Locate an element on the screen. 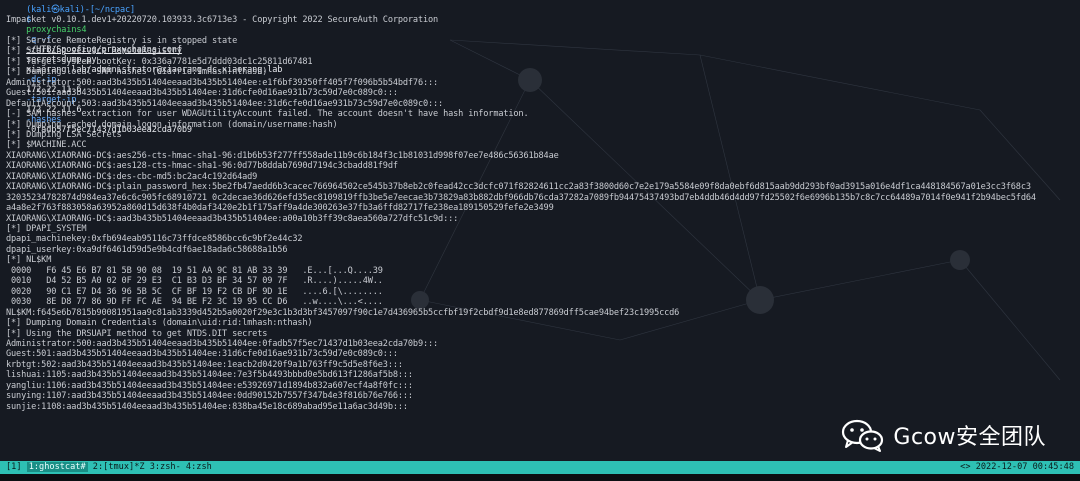 The height and width of the screenshot is (481, 1080). session-index: [1] is located at coordinates (16, 467).